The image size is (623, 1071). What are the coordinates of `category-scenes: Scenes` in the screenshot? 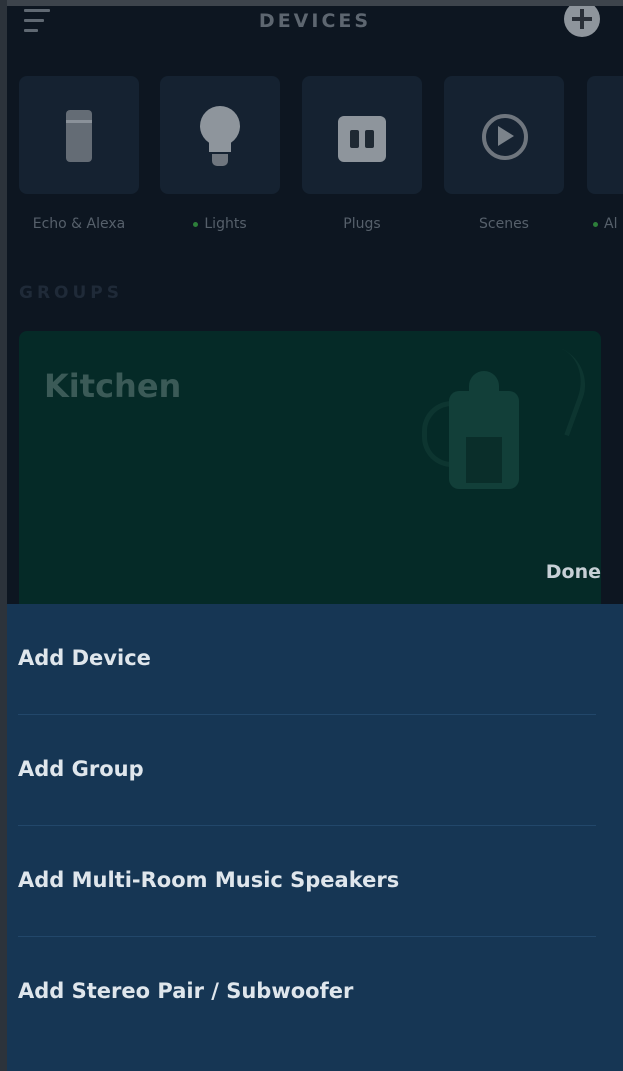 It's located at (504, 154).